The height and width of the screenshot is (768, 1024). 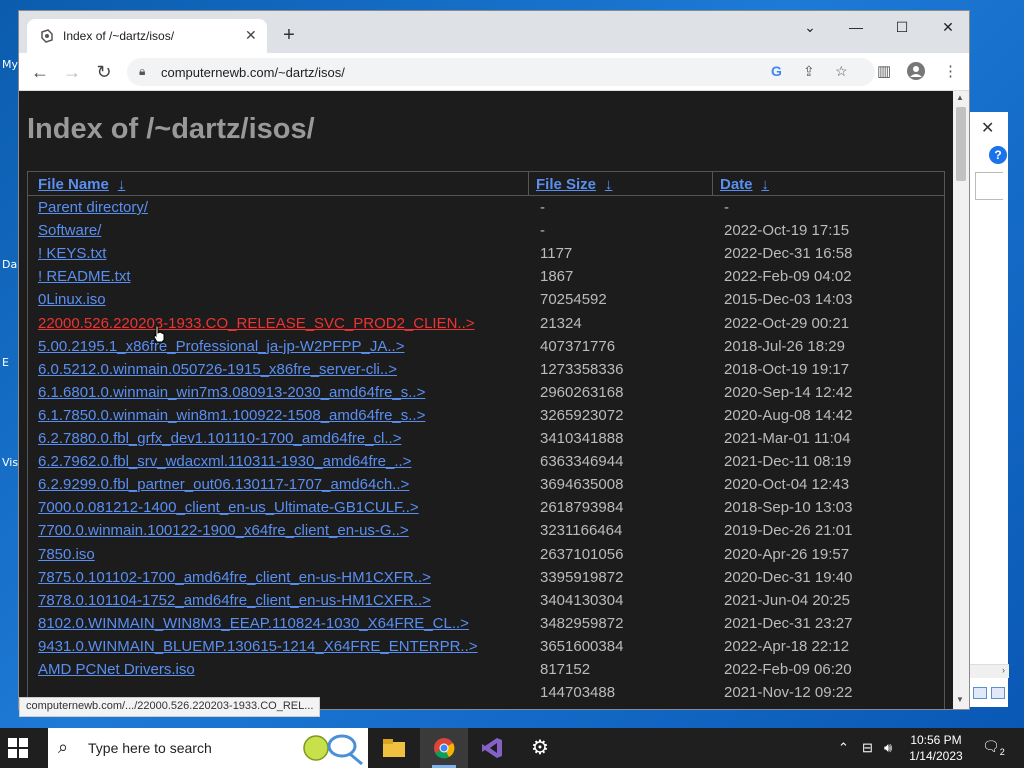 I want to click on clock-time: 10:56 PM, so click(x=936, y=740).